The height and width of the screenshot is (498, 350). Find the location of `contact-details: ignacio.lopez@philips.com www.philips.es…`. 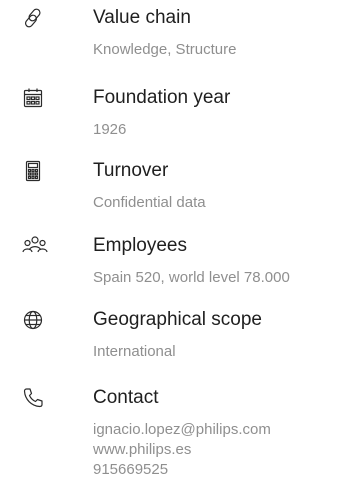

contact-details: ignacio.lopez@philips.com www.philips.es… is located at coordinates (182, 450).